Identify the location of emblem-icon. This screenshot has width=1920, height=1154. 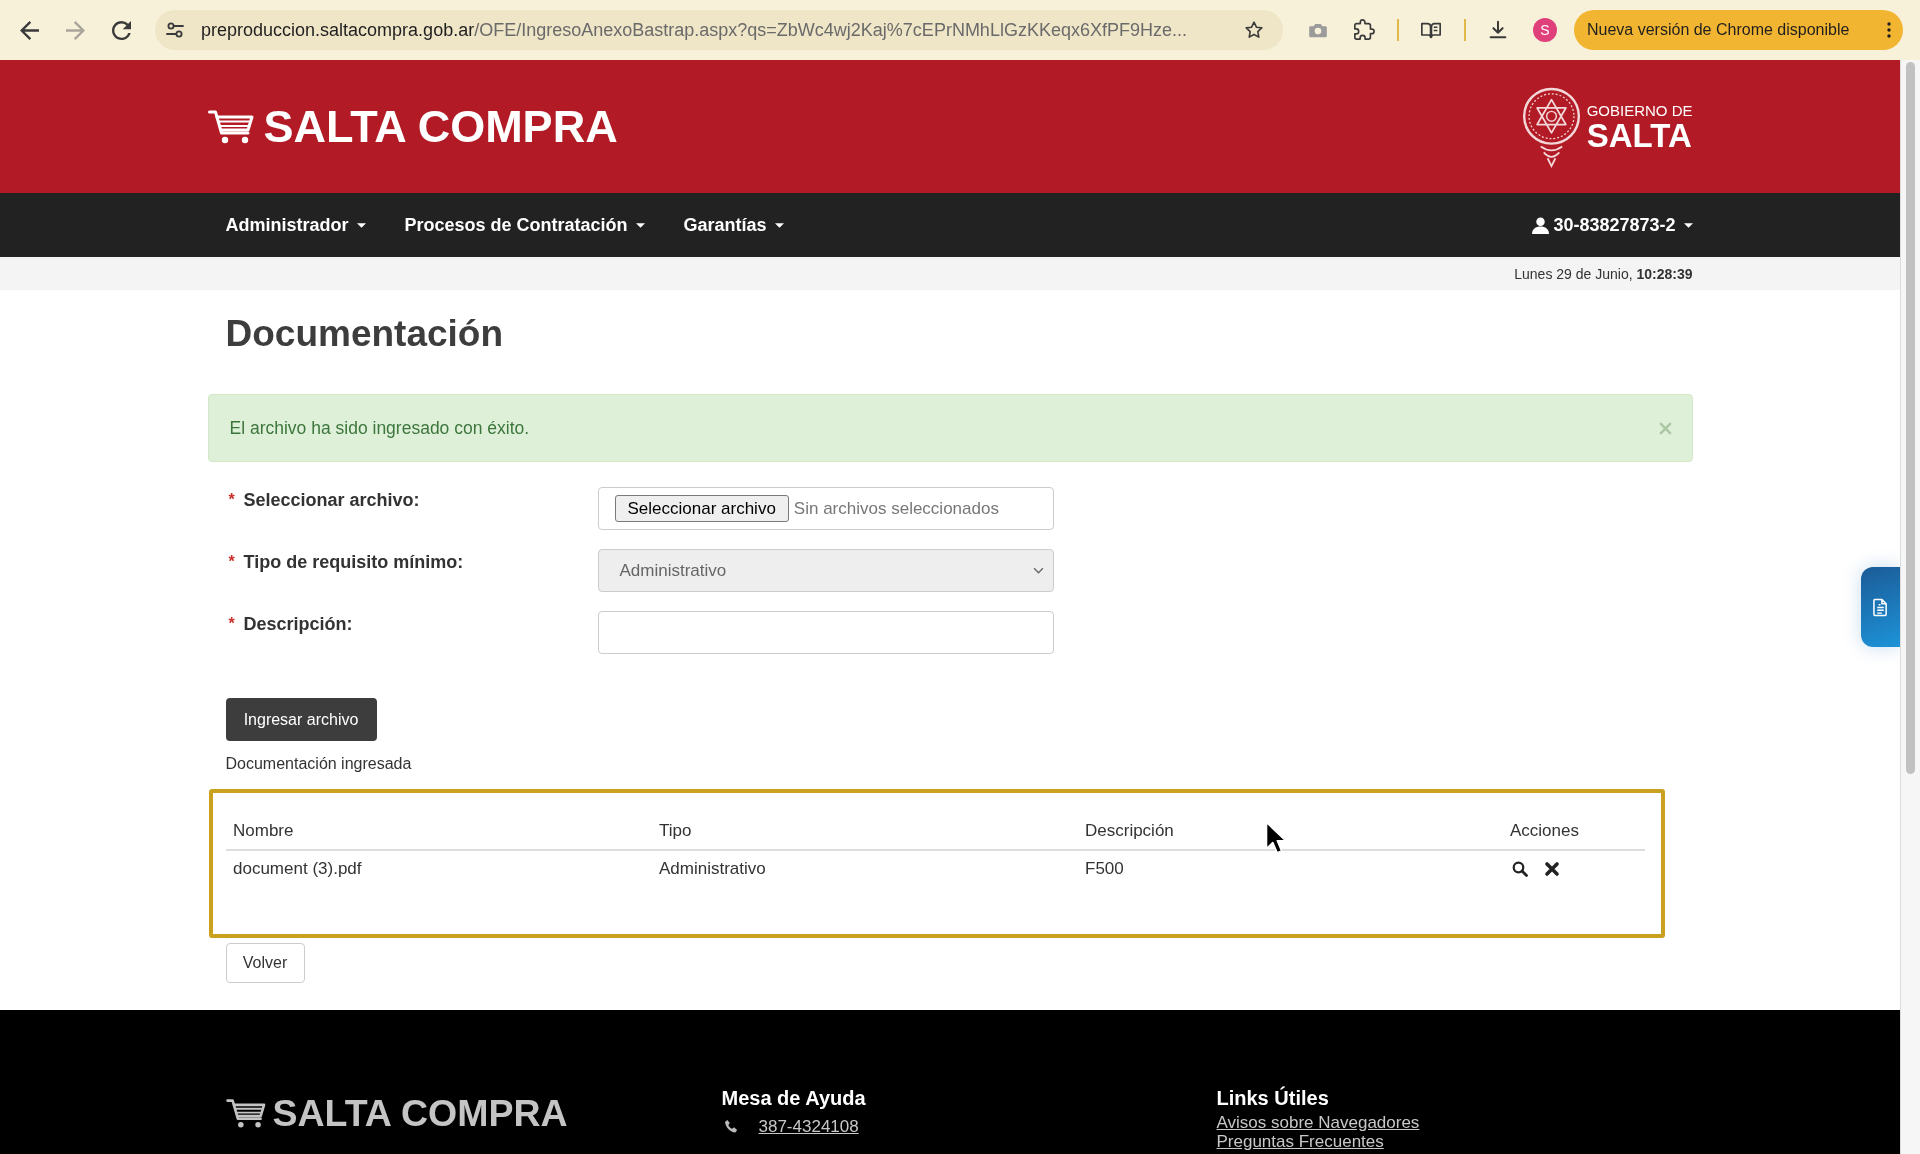
(1551, 126).